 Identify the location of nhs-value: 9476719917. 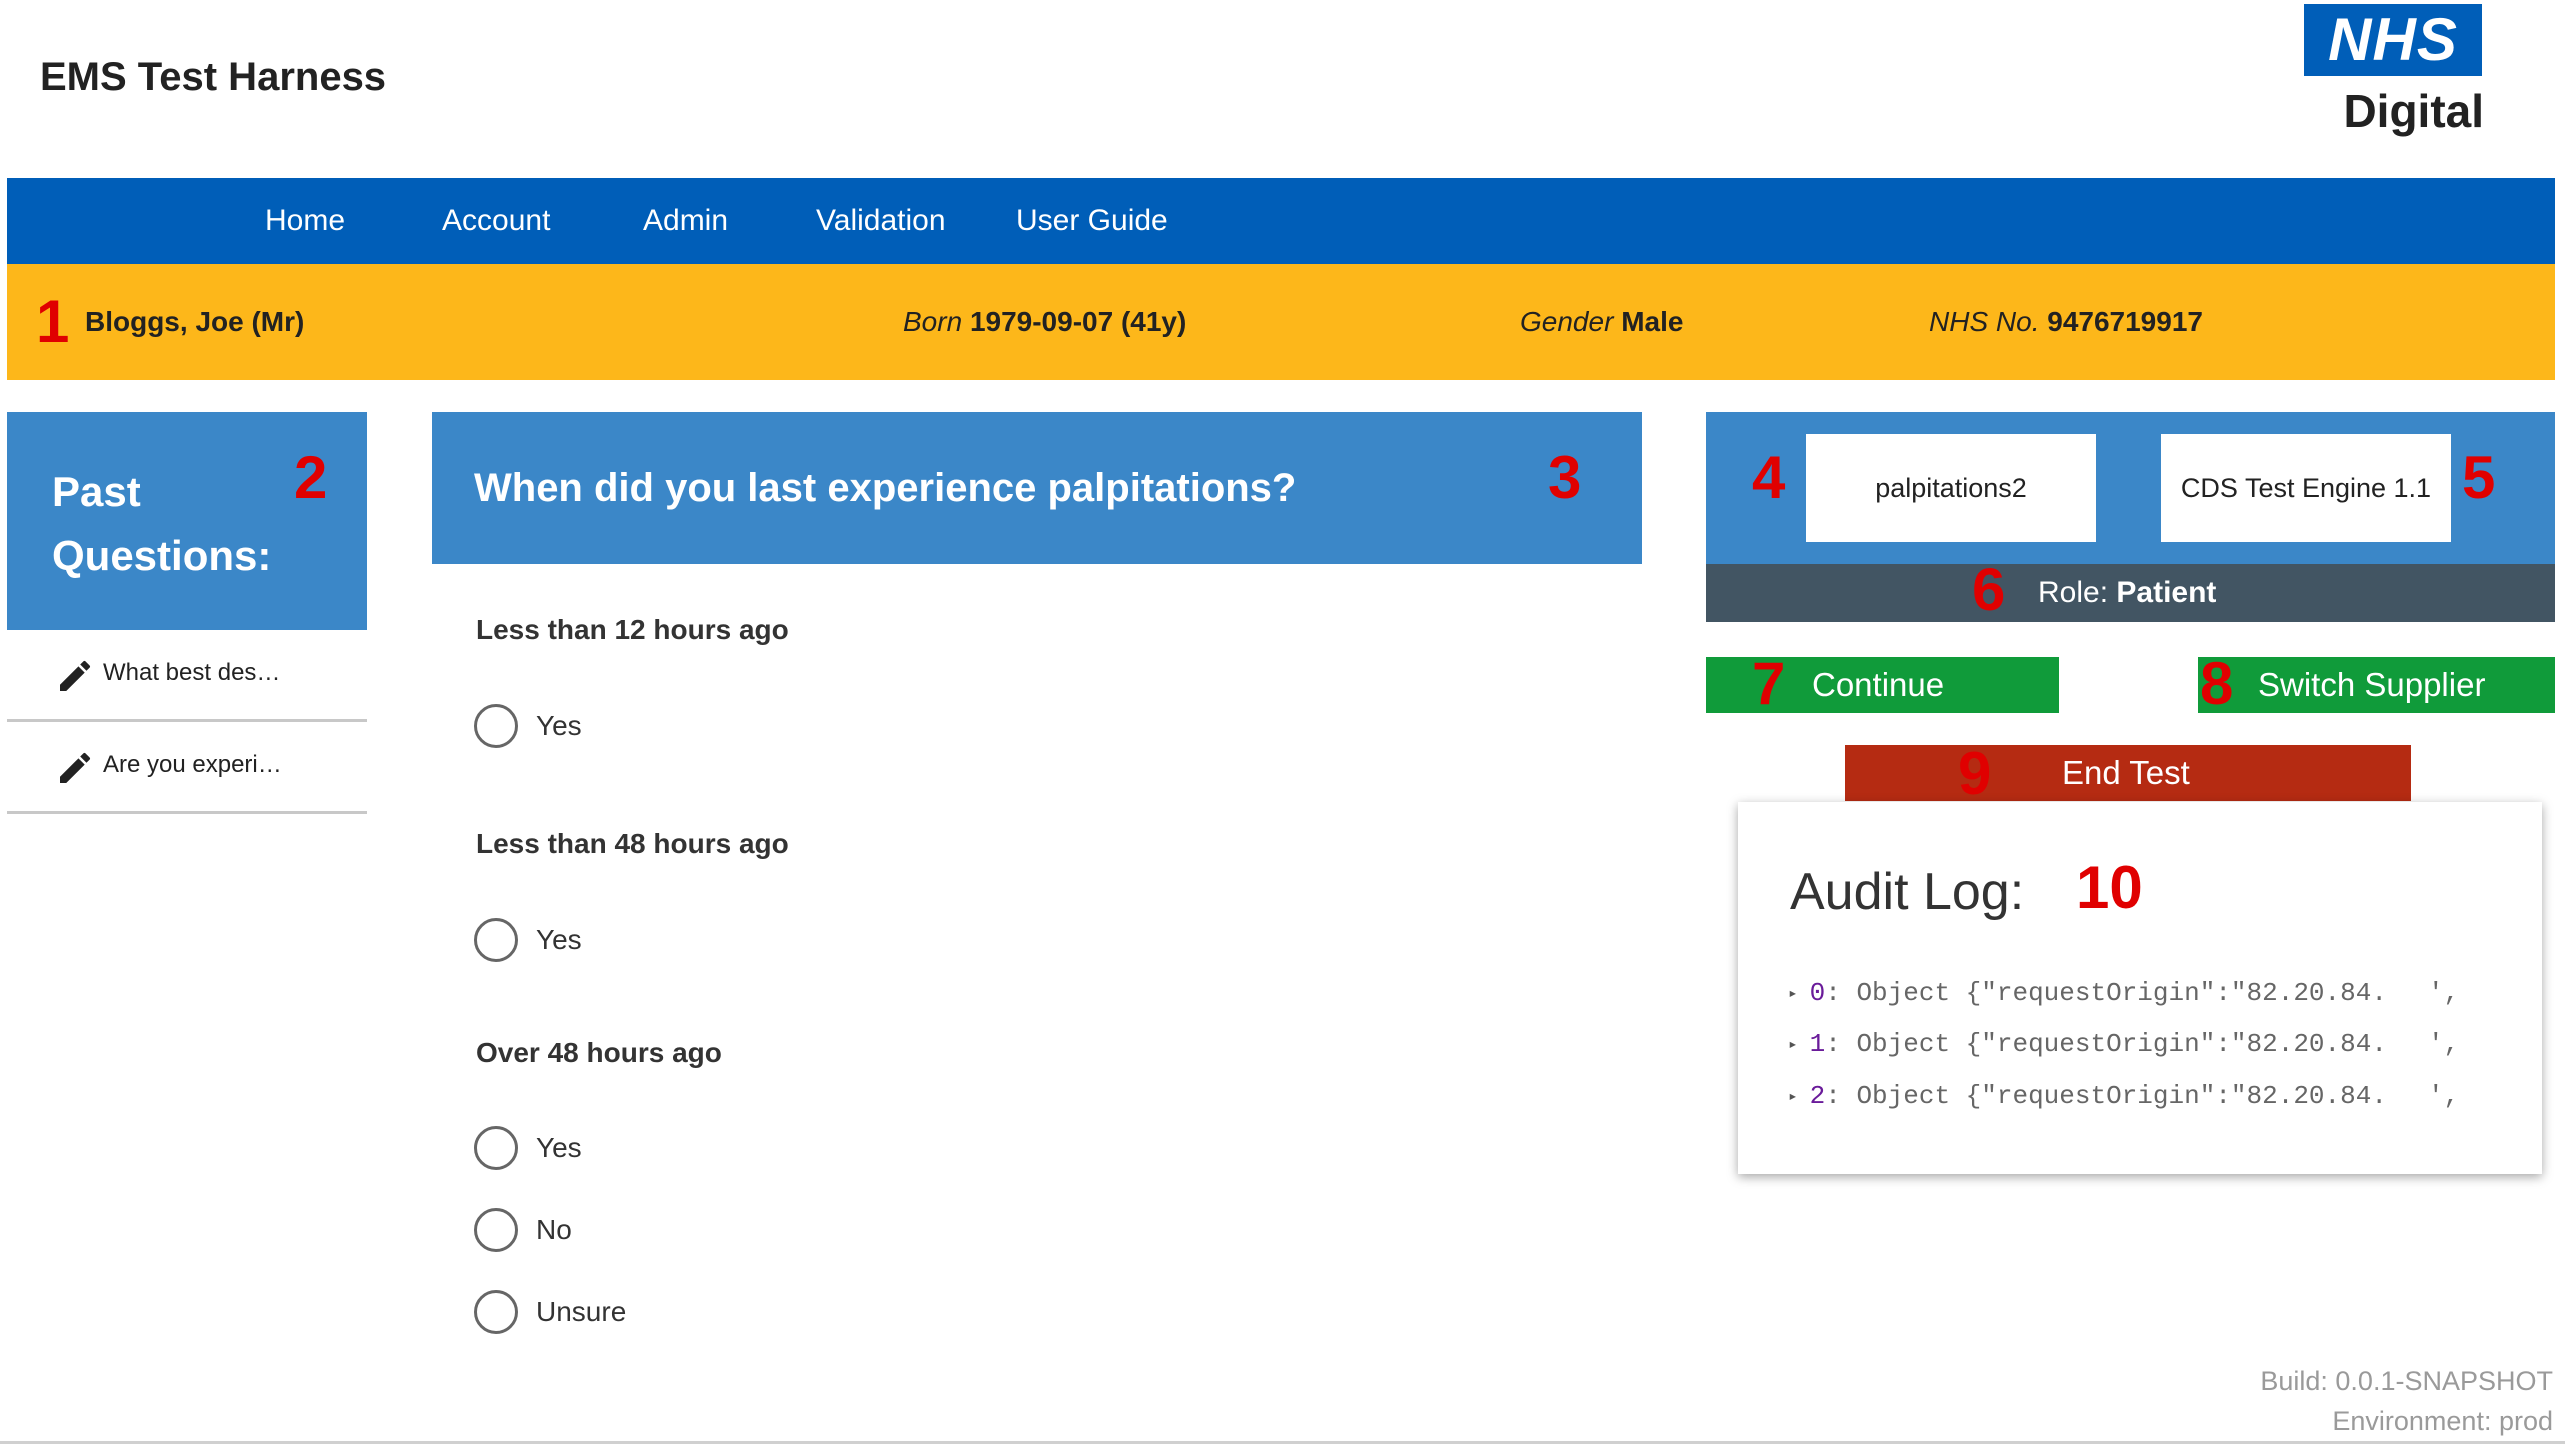
(2125, 321).